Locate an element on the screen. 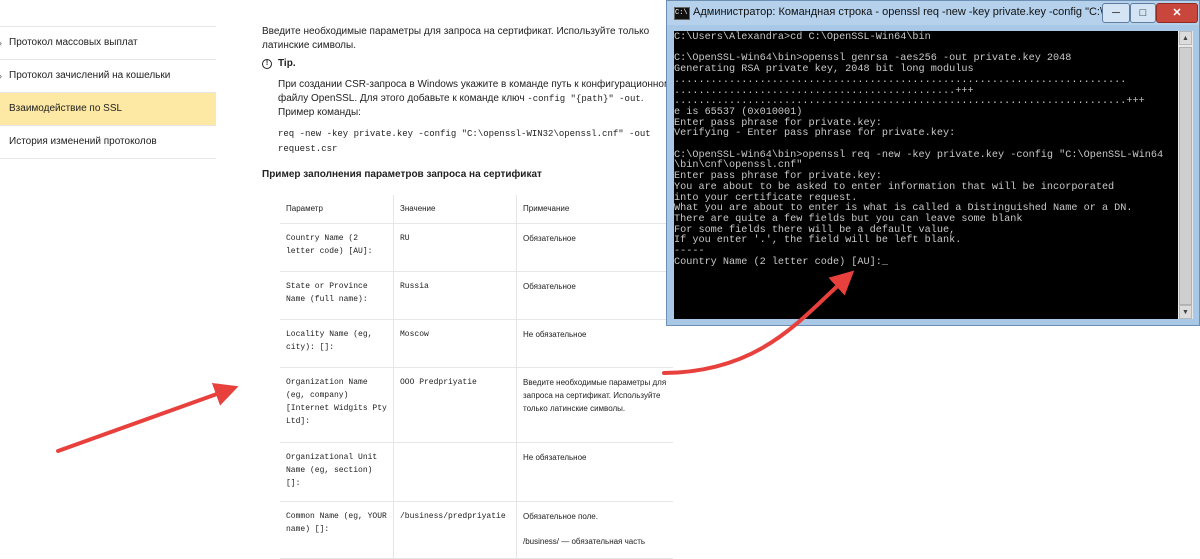 This screenshot has height=559, width=1200. vertical-scrollbar: ▲ ▼ is located at coordinates (1185, 175).